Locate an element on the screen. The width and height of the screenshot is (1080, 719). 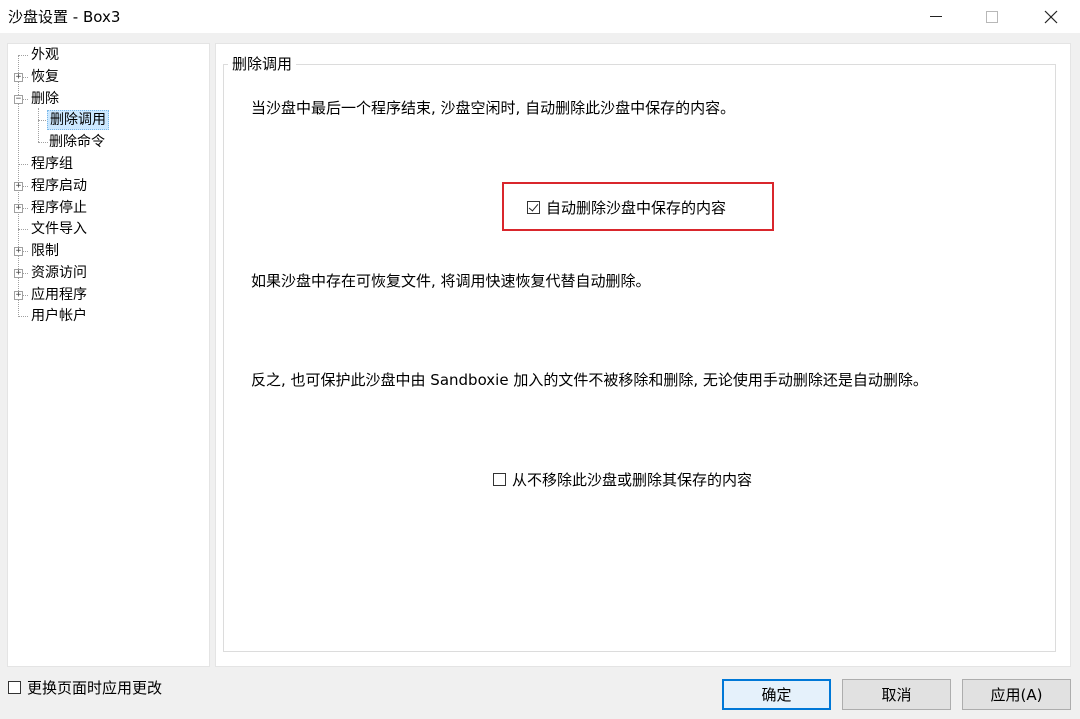
close-button is located at coordinates (1051, 16).